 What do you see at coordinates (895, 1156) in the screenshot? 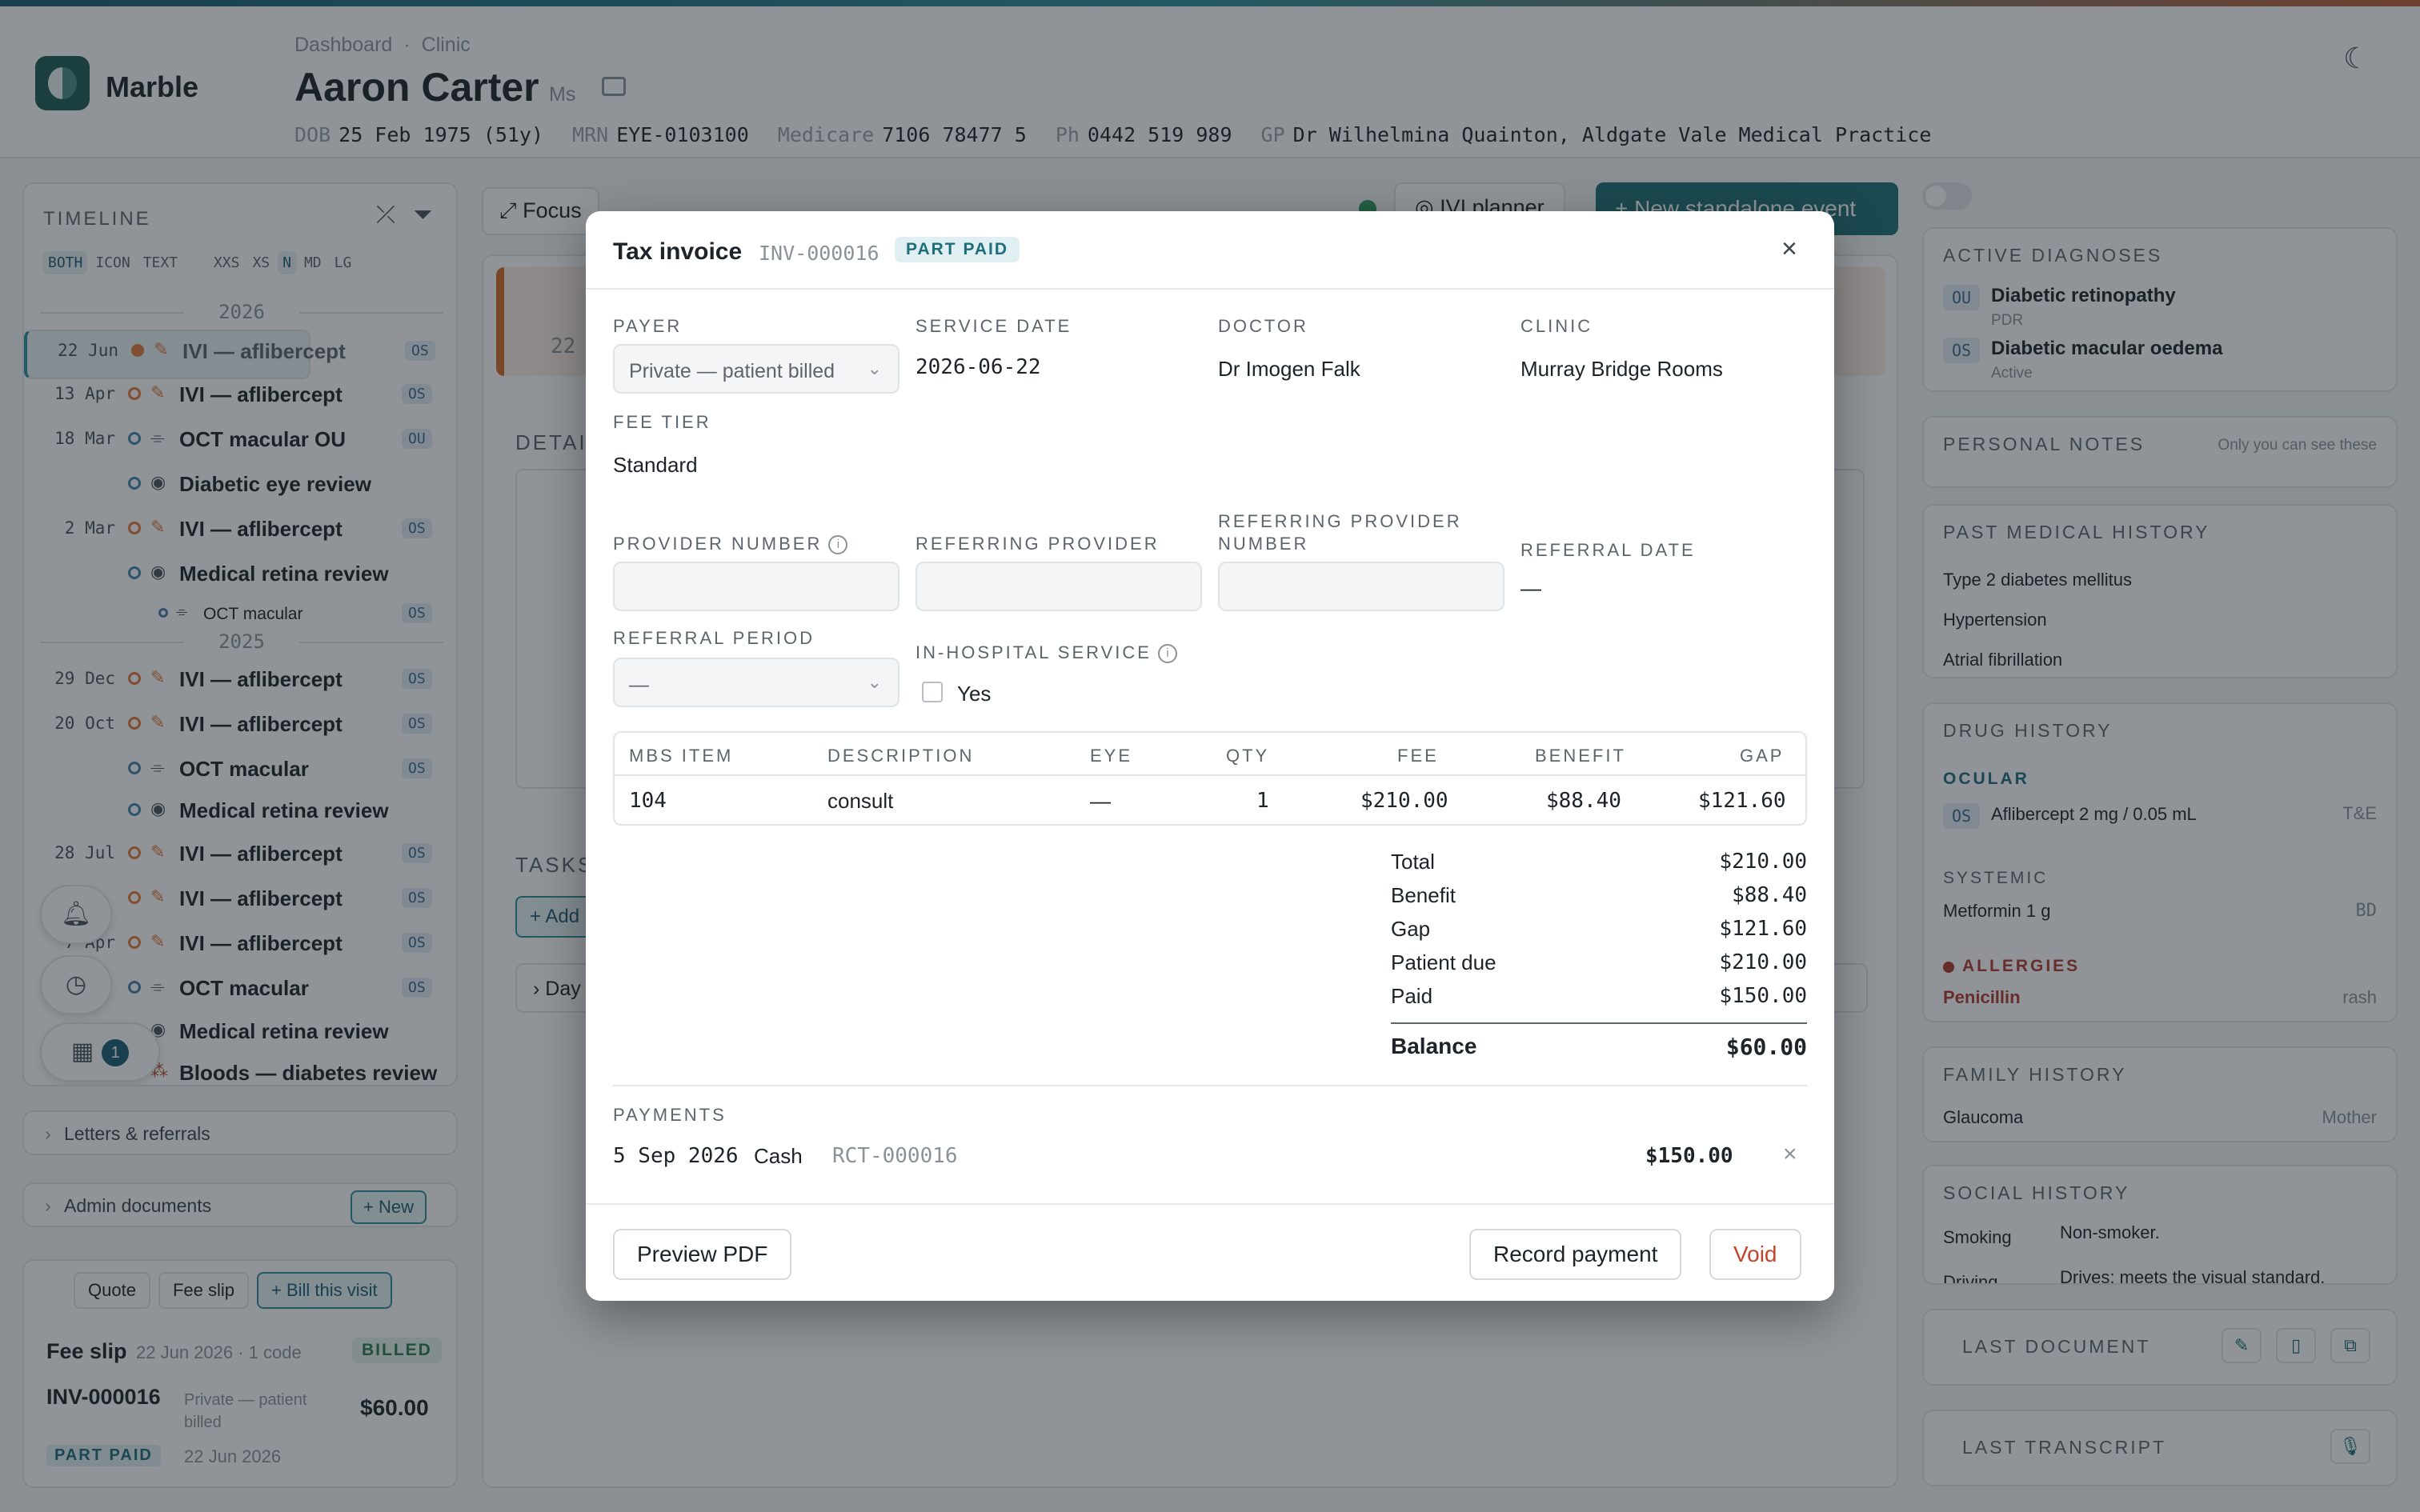
I see `payment-receipt: RCT-000016` at bounding box center [895, 1156].